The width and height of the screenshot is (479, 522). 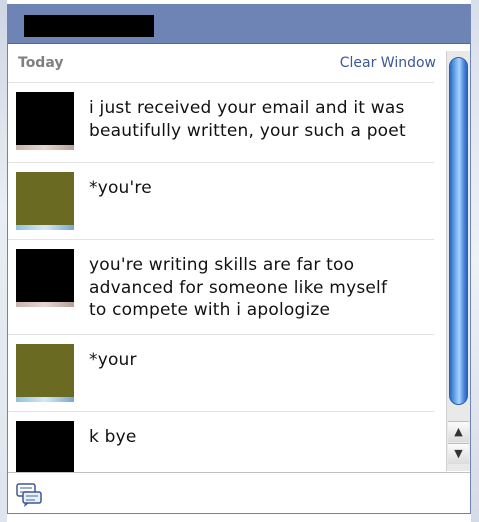 What do you see at coordinates (113, 437) in the screenshot?
I see `message-text: k bye` at bounding box center [113, 437].